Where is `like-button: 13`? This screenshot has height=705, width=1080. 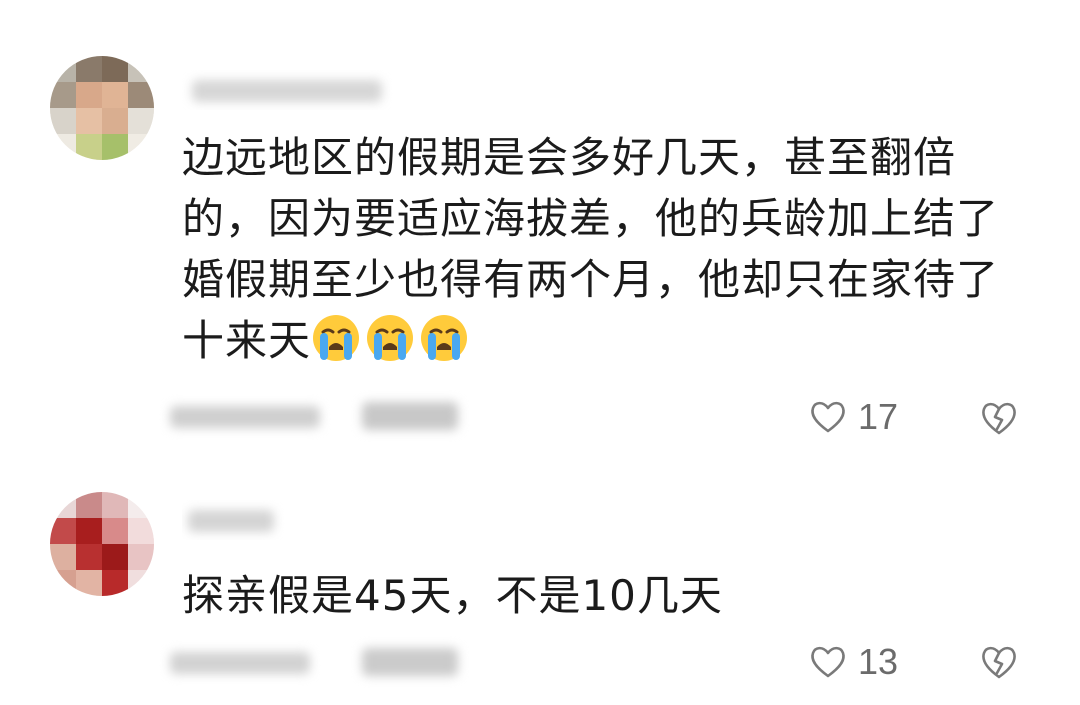
like-button: 13 is located at coordinates (853, 662).